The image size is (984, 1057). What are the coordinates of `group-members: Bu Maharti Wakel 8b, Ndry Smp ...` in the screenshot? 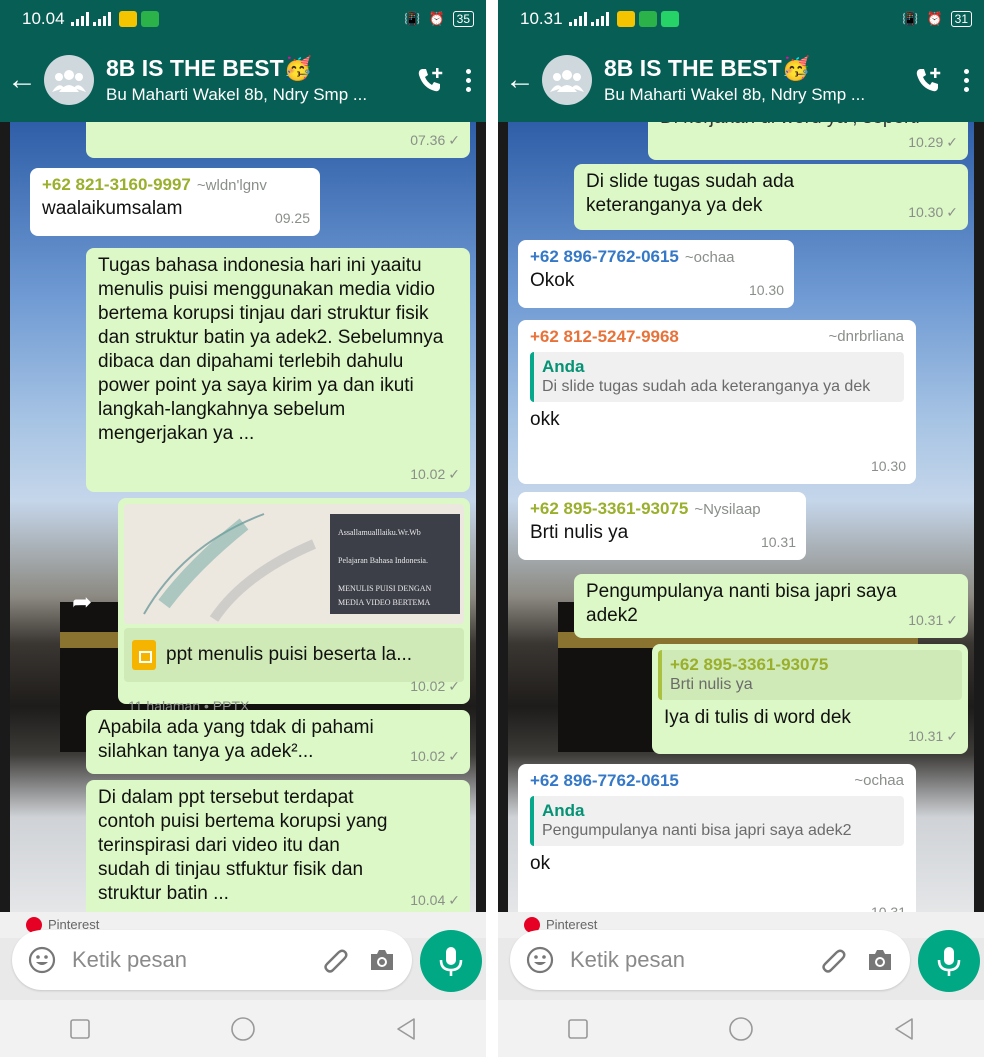 It's located at (237, 94).